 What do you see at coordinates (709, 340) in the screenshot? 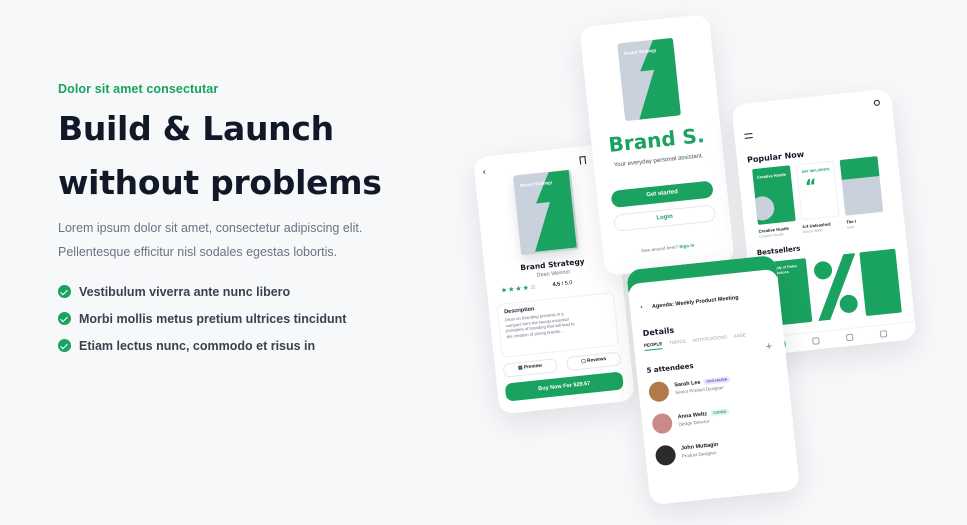
I see `tab-notifications: NOTIFICATIONS` at bounding box center [709, 340].